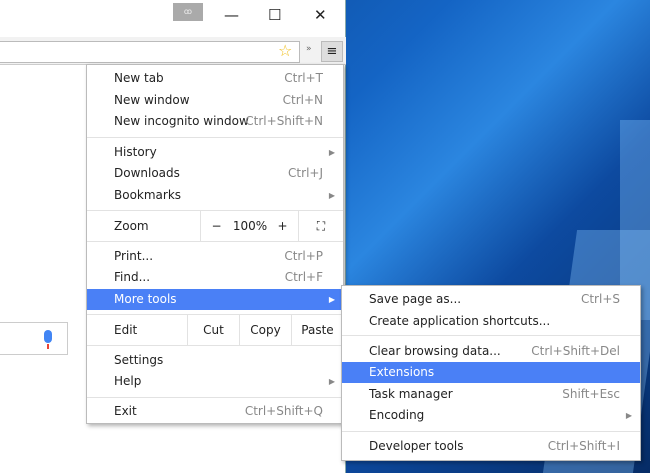  What do you see at coordinates (491, 394) in the screenshot?
I see `submenu-item-task-manager: Task manager Shift+Esc` at bounding box center [491, 394].